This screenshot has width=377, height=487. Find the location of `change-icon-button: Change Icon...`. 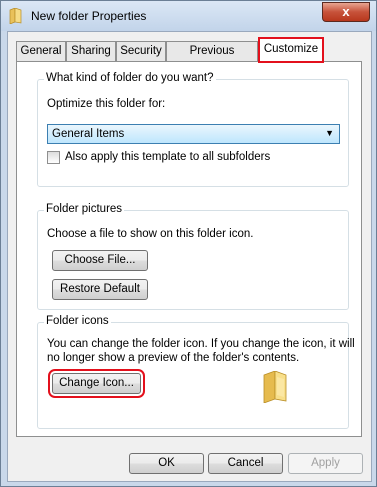

change-icon-button: Change Icon... is located at coordinates (96, 383).